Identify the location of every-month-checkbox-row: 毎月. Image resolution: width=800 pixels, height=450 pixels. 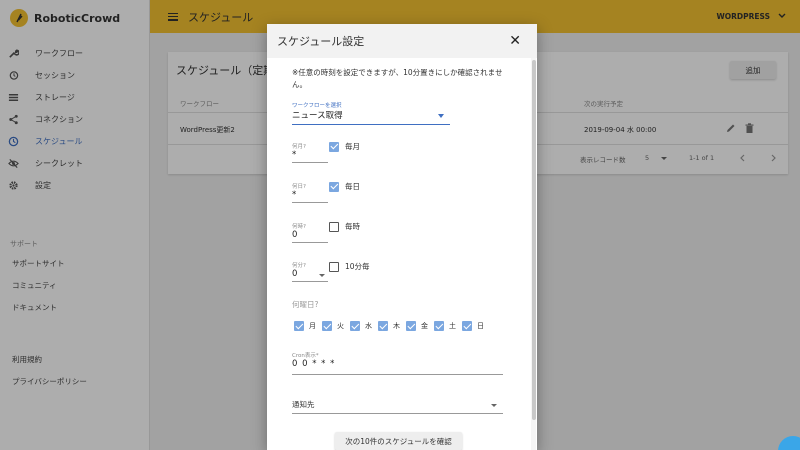
(344, 146).